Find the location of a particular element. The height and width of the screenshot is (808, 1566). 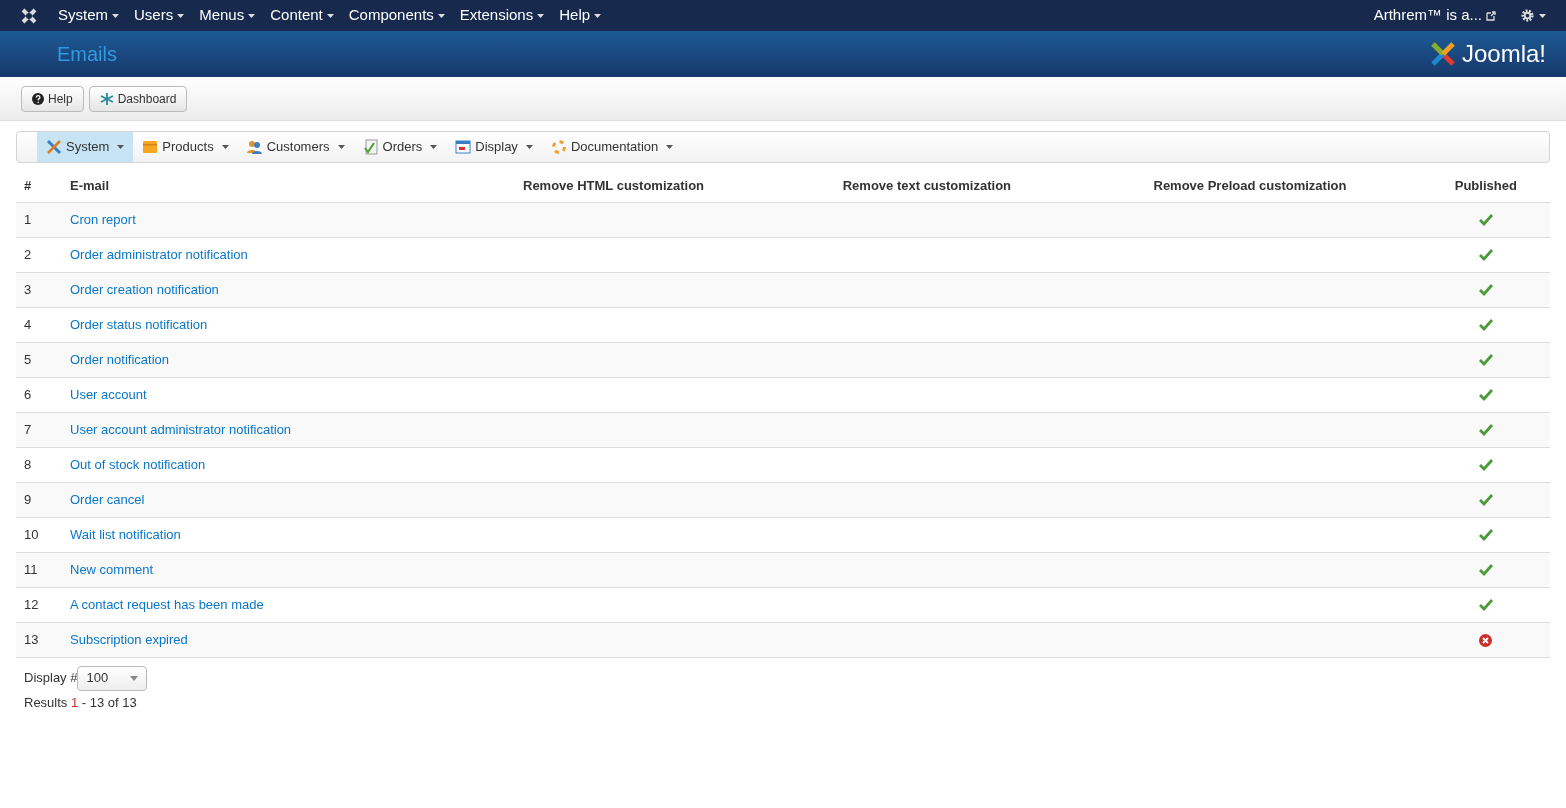

row-number: 4 is located at coordinates (39, 324).